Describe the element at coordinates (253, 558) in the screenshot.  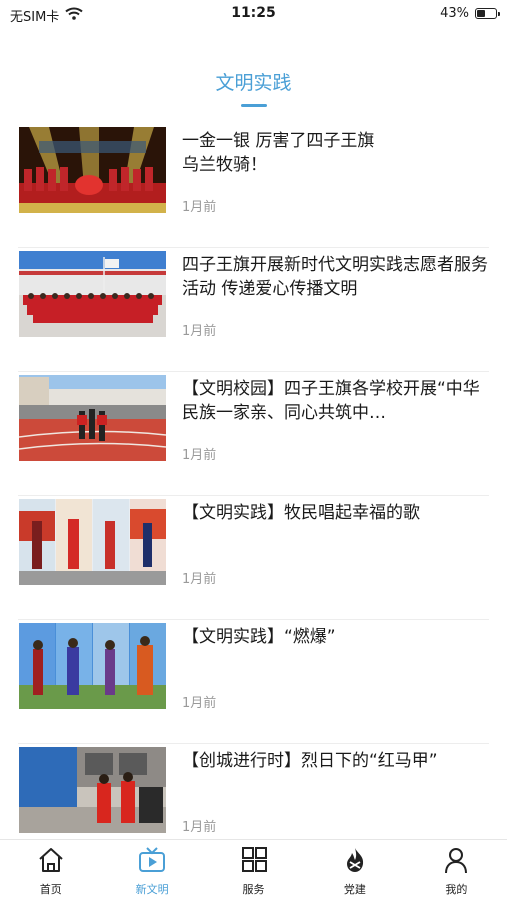
I see `news-item: 【文明实践】牧民唱起幸福的歌 1月前` at that location.